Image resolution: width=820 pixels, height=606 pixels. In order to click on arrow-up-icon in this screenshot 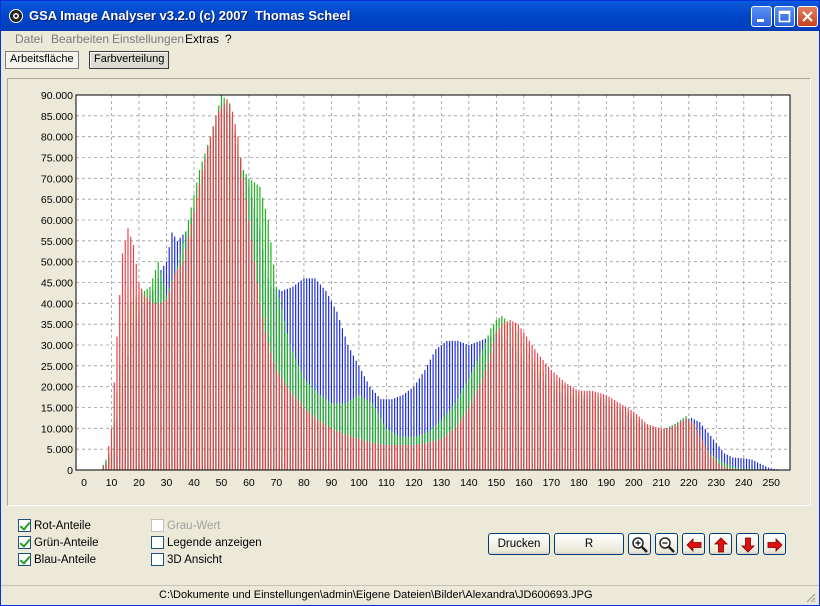, I will do `click(721, 545)`.